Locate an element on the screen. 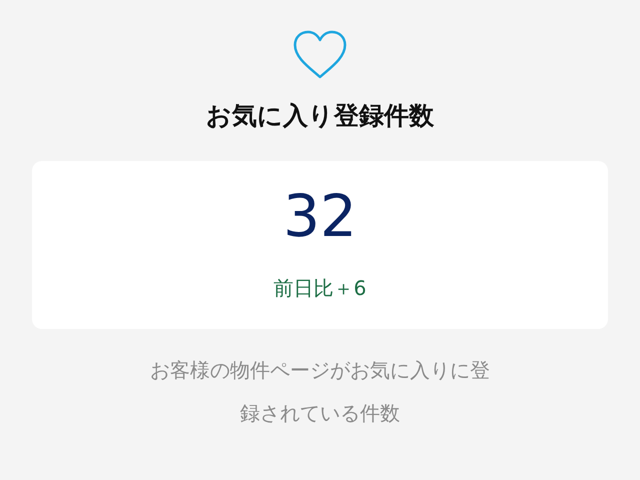  change-text: 前日比＋6 is located at coordinates (320, 288).